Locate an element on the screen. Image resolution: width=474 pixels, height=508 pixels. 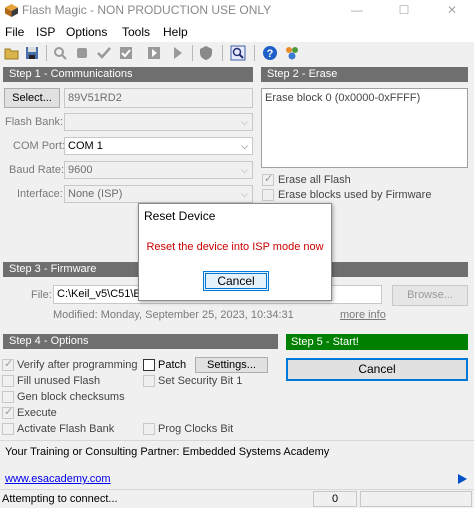
app-icon is located at coordinates (11, 10).